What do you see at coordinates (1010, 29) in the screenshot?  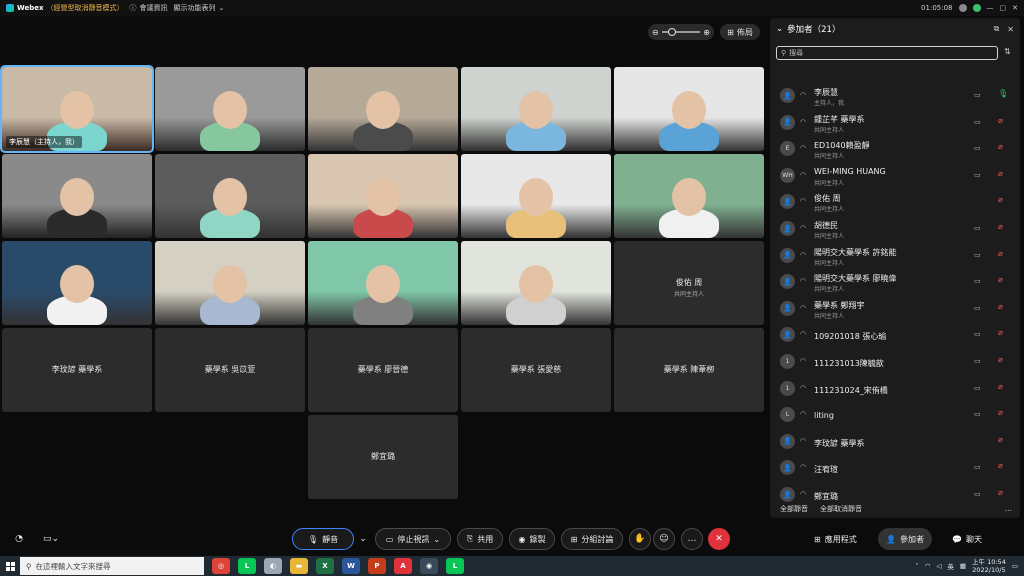 I see `panel-close-icon: ✕` at bounding box center [1010, 29].